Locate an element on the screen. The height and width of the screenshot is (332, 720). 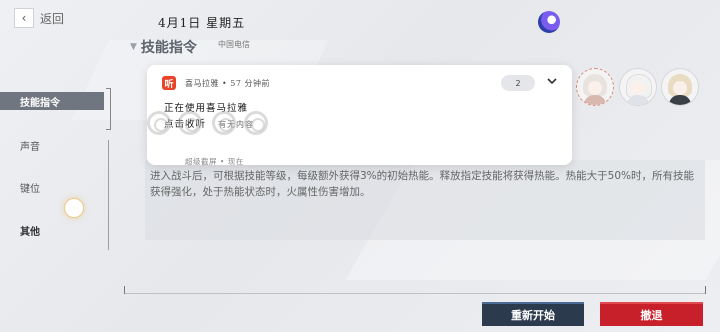
notification-title: 正在使用喜马拉雅 is located at coordinates (206, 108).